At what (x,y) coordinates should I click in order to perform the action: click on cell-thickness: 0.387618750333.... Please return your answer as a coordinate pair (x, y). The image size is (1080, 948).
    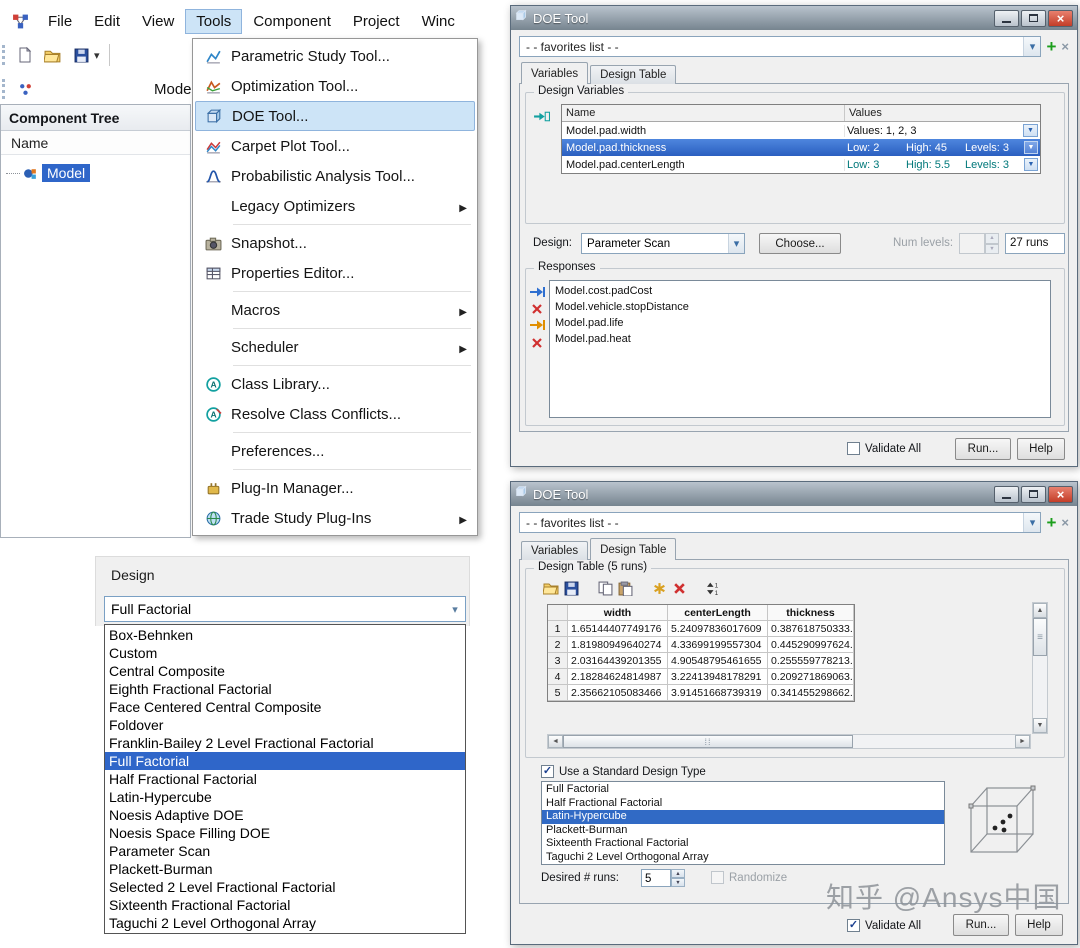
    Looking at the image, I should click on (811, 629).